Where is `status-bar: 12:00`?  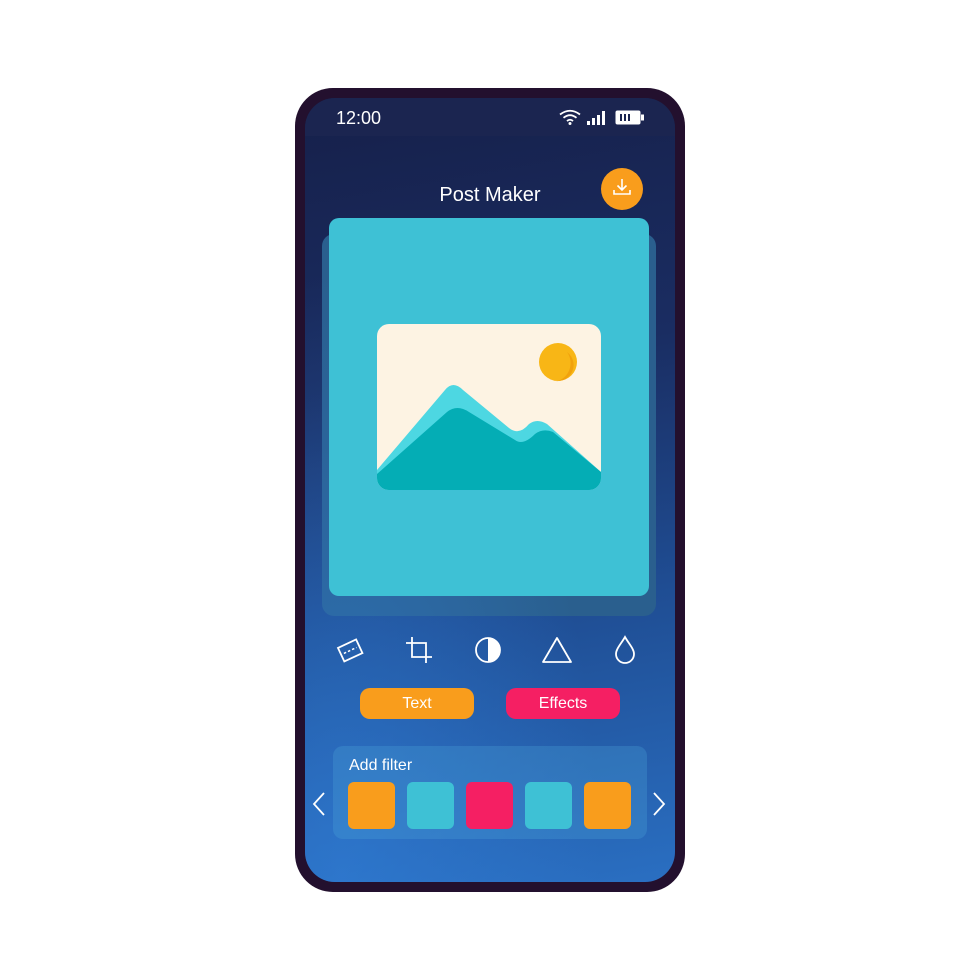
status-bar: 12:00 is located at coordinates (490, 117).